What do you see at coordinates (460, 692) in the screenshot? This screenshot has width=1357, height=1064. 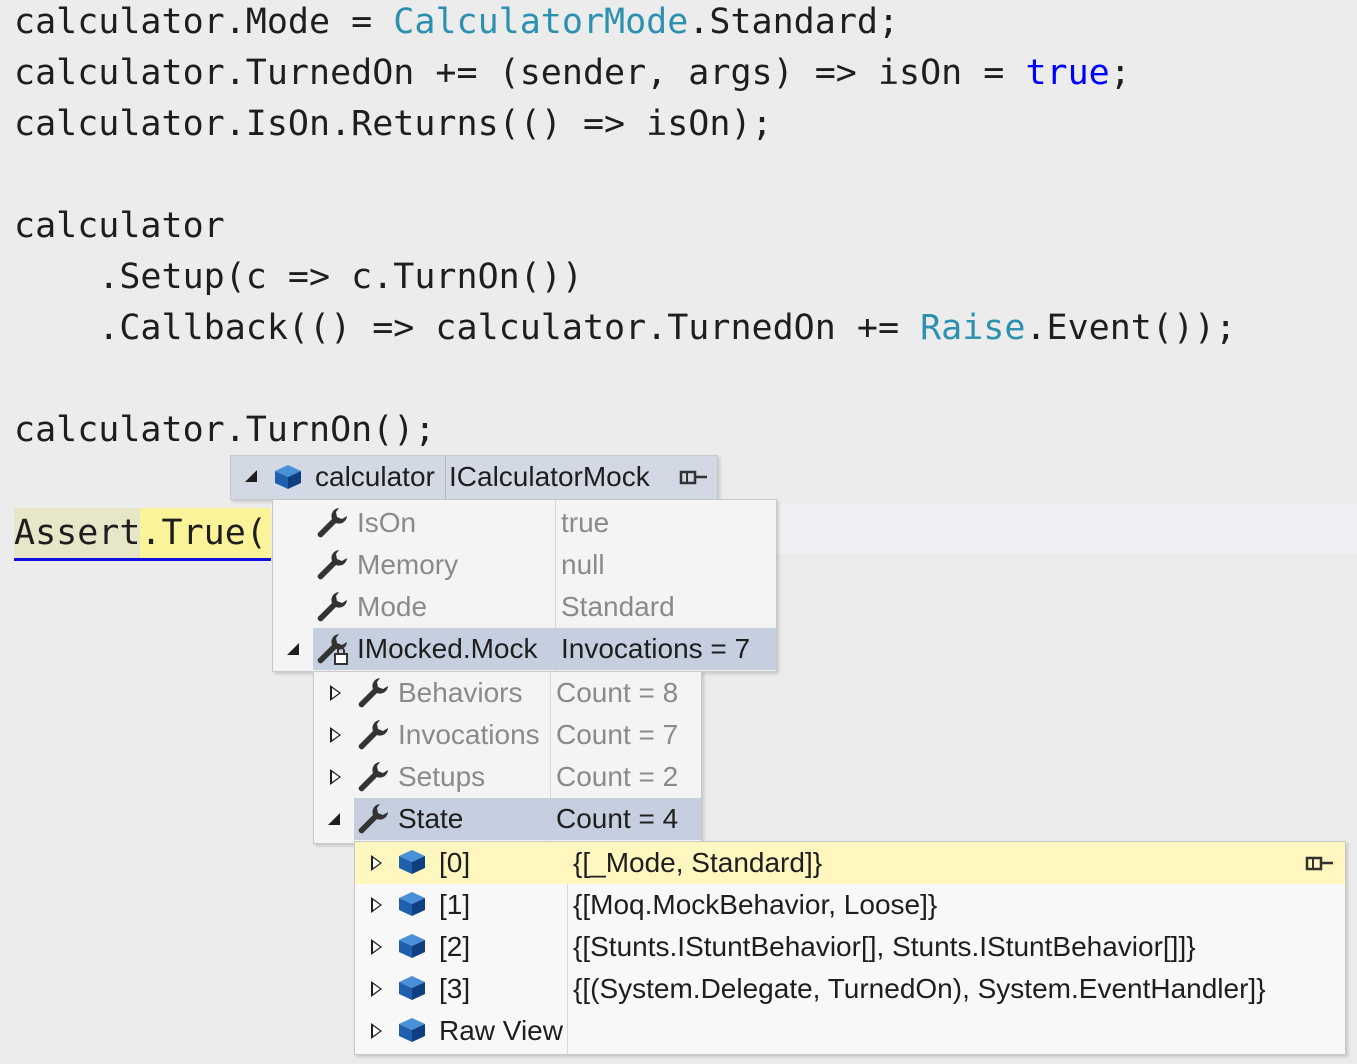 I see `mock-member-name: Behaviors` at bounding box center [460, 692].